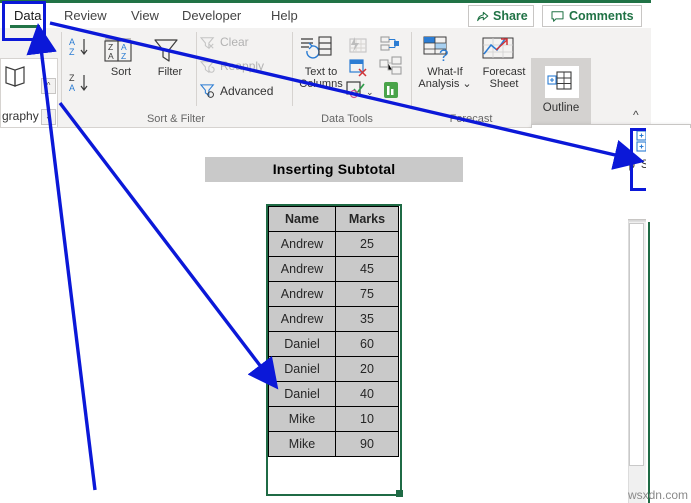 This screenshot has width=691, height=503. Describe the element at coordinates (81, 47) in the screenshot. I see `sort-ascending-button: A Z` at that location.